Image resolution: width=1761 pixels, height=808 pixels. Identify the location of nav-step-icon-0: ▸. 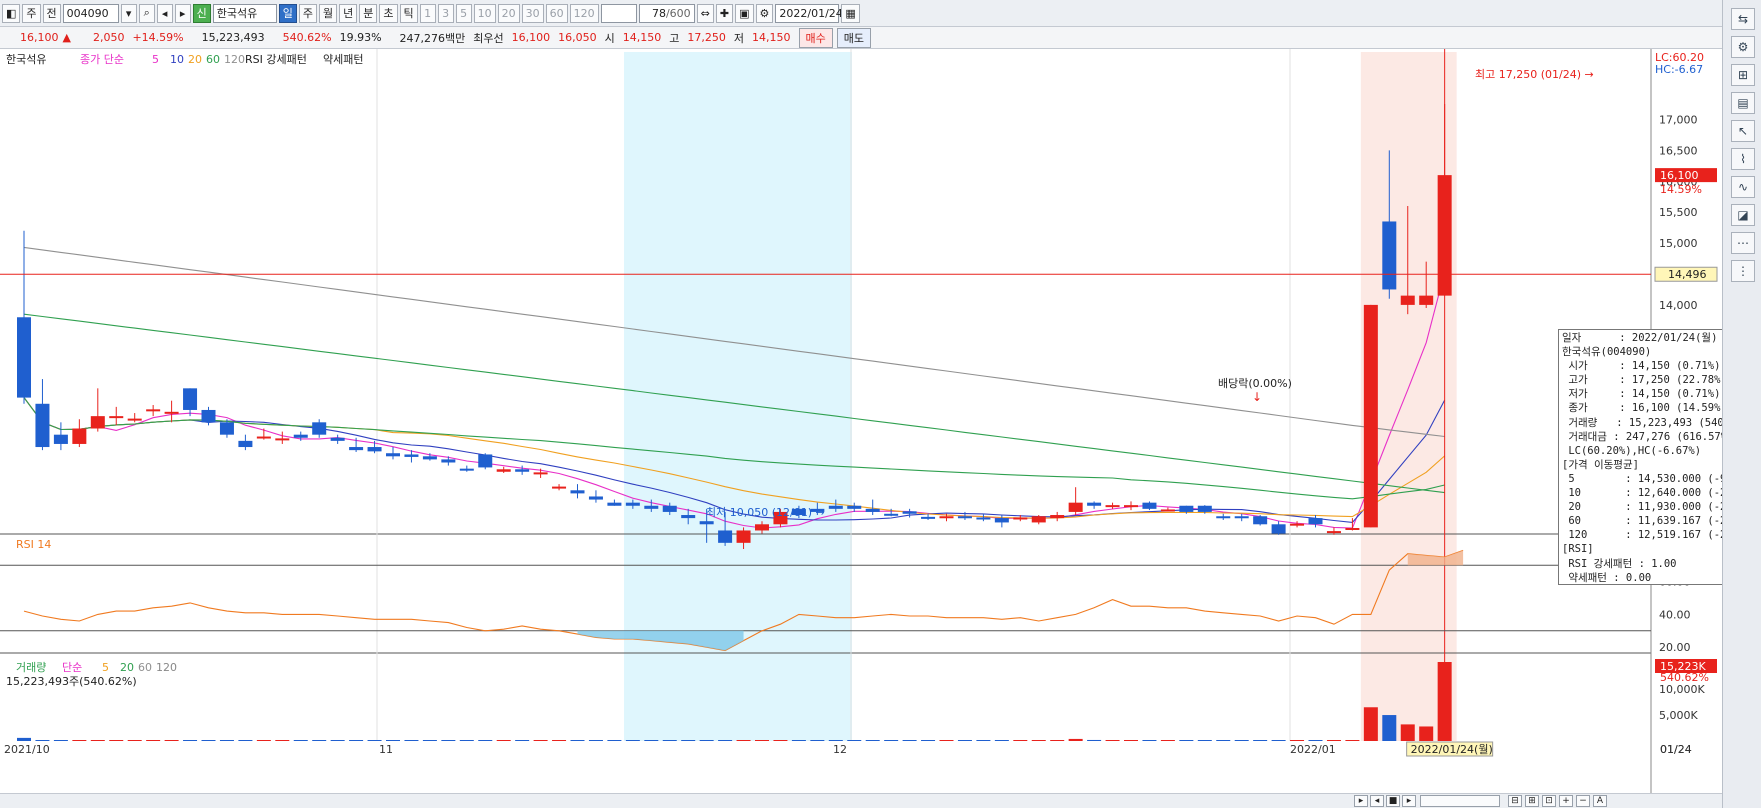
(1361, 801).